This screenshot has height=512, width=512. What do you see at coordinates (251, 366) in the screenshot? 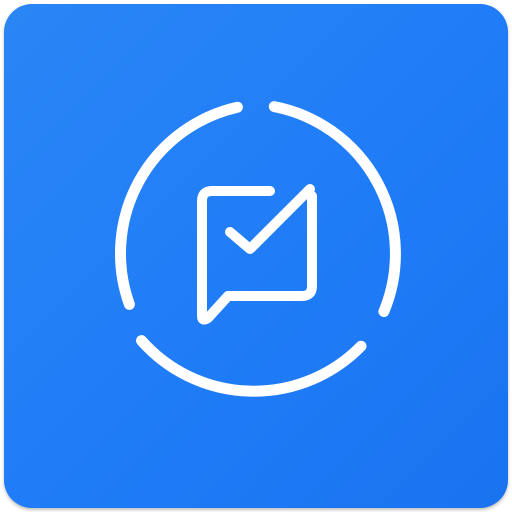
I see `ring-segment-bottom` at bounding box center [251, 366].